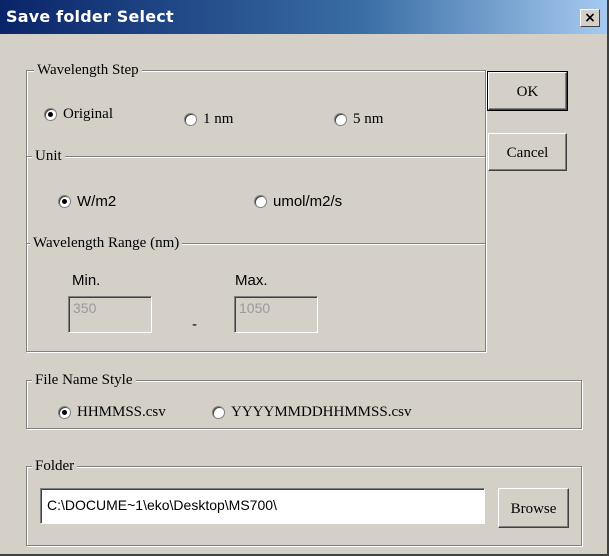 This screenshot has height=556, width=609. Describe the element at coordinates (64, 412) in the screenshot. I see `radio-hhmmss-indicator` at that location.